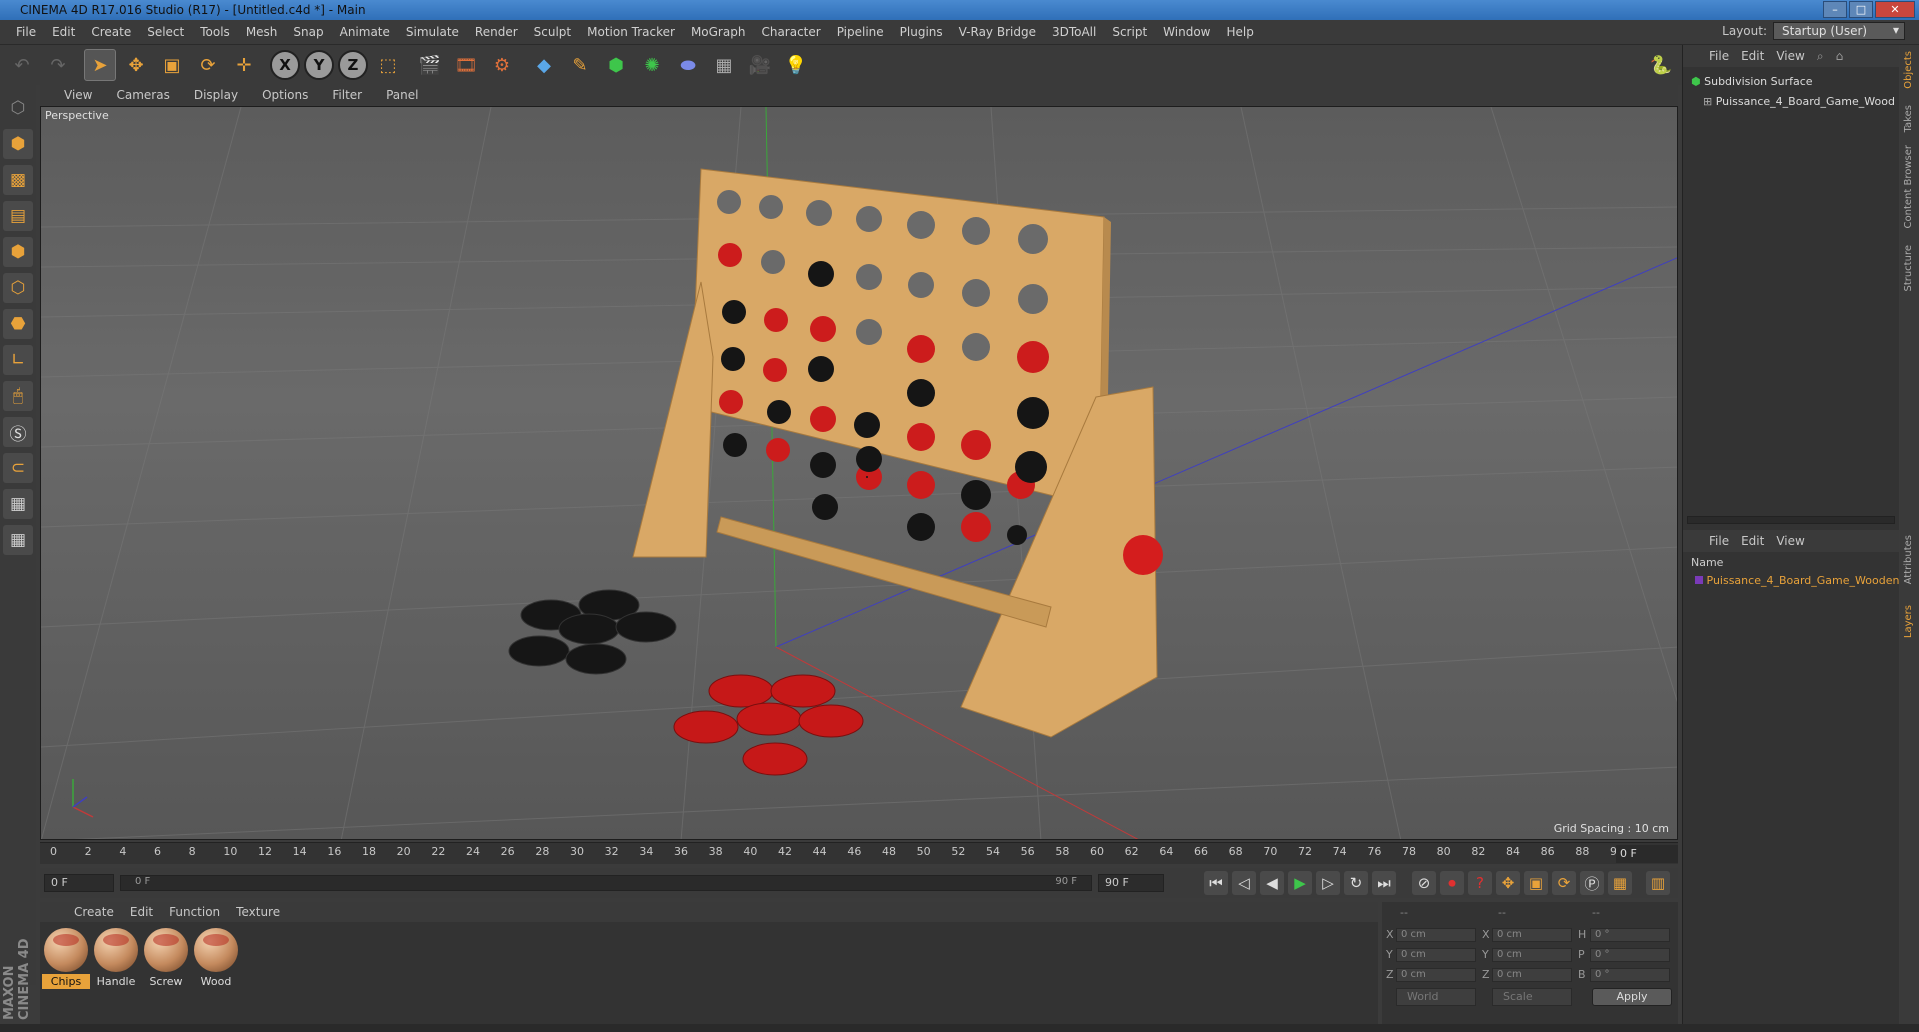 The image size is (1919, 1032). Describe the element at coordinates (430, 65) in the screenshot. I see `render-view-icon: 🎬` at that location.